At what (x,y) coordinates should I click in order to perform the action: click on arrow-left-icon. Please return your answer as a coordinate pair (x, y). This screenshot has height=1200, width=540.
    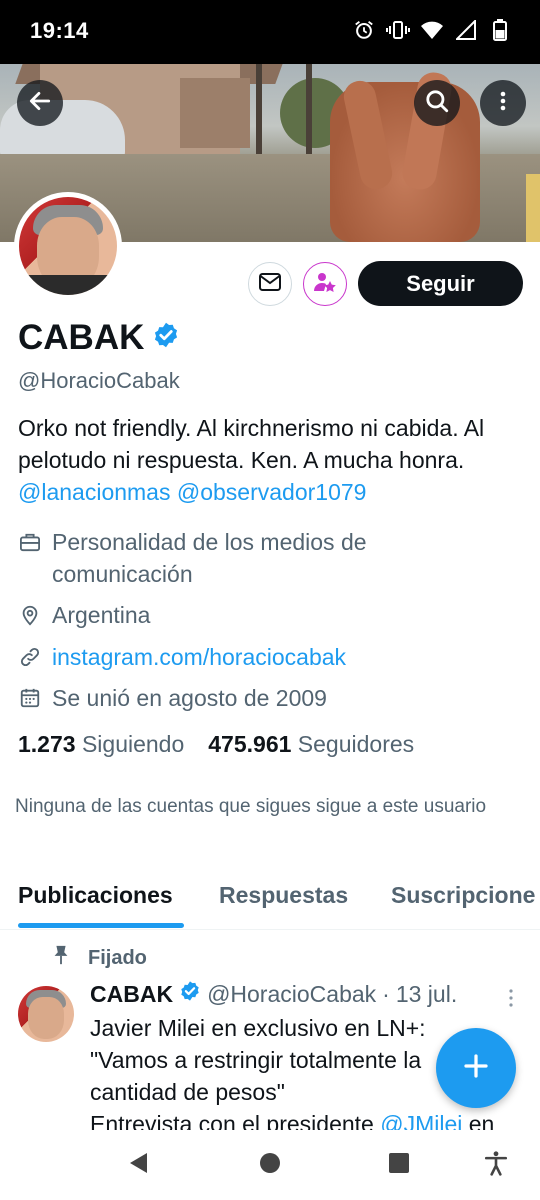
    Looking at the image, I should click on (40, 103).